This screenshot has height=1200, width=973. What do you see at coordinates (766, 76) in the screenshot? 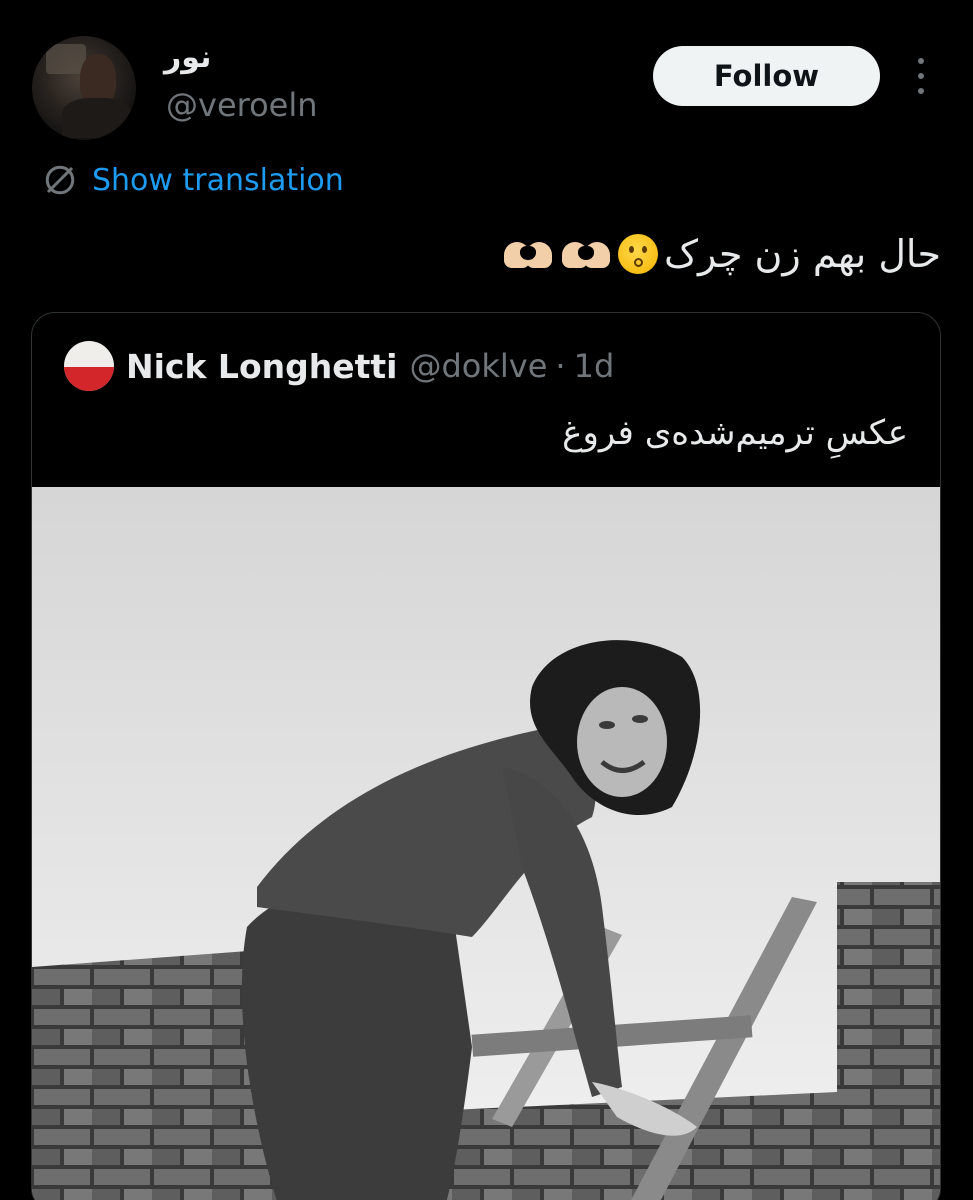
I see `follow-button: Follow` at bounding box center [766, 76].